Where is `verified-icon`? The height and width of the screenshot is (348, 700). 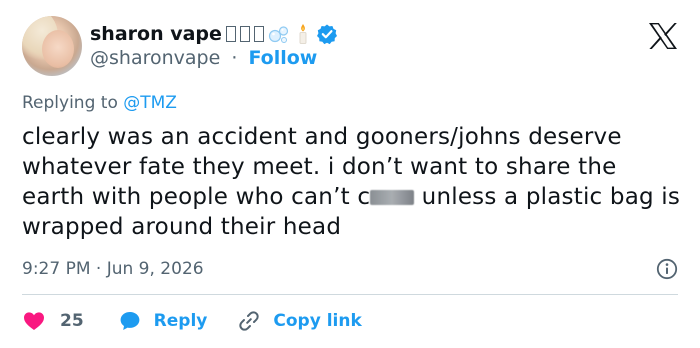
verified-icon is located at coordinates (326, 34).